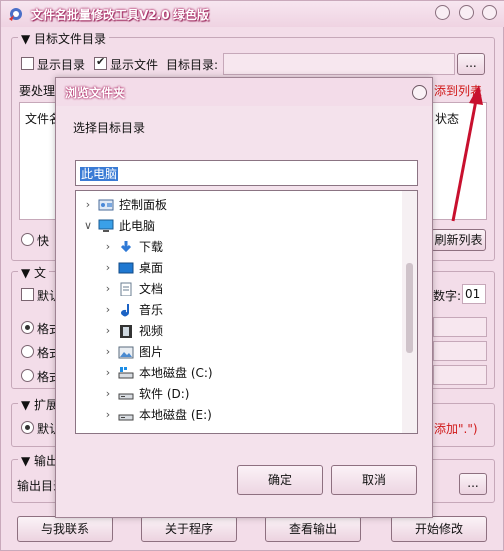 The image size is (504, 551). I want to click on dialog-cancel-button: 取消, so click(374, 480).